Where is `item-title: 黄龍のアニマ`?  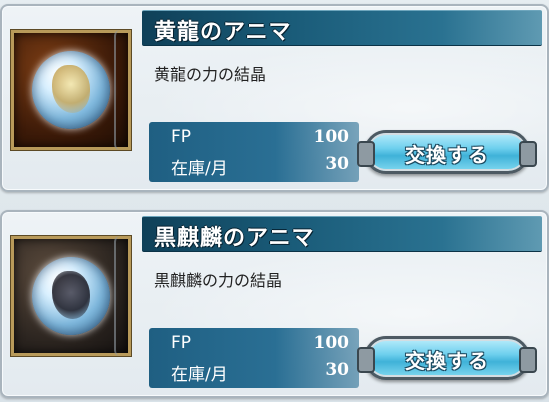
item-title: 黄龍のアニマ is located at coordinates (223, 32).